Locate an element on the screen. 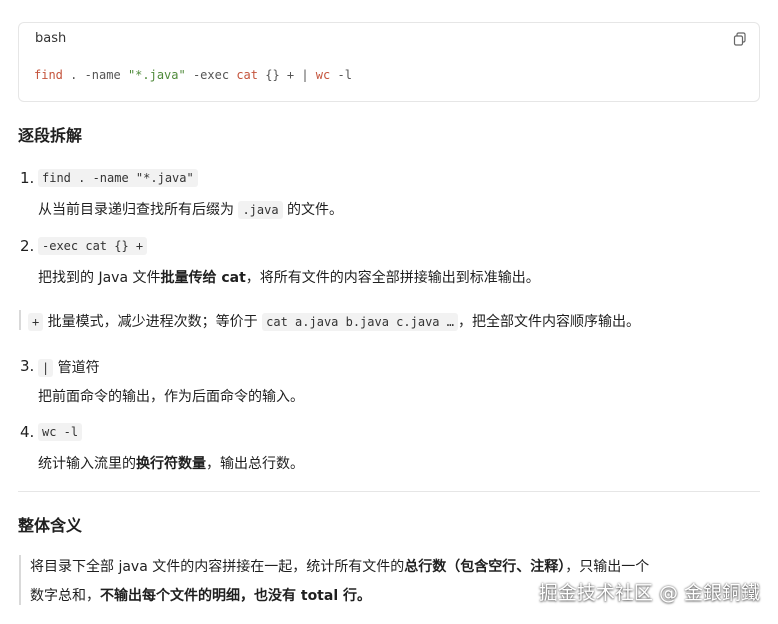  inline-code: .java is located at coordinates (260, 210).